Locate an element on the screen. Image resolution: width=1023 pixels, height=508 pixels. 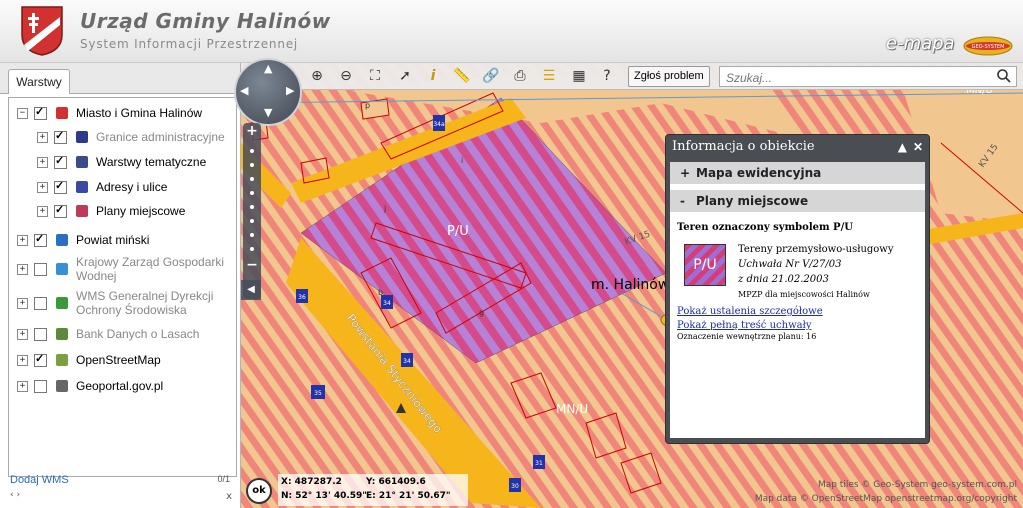
label-p: p is located at coordinates (367, 105).